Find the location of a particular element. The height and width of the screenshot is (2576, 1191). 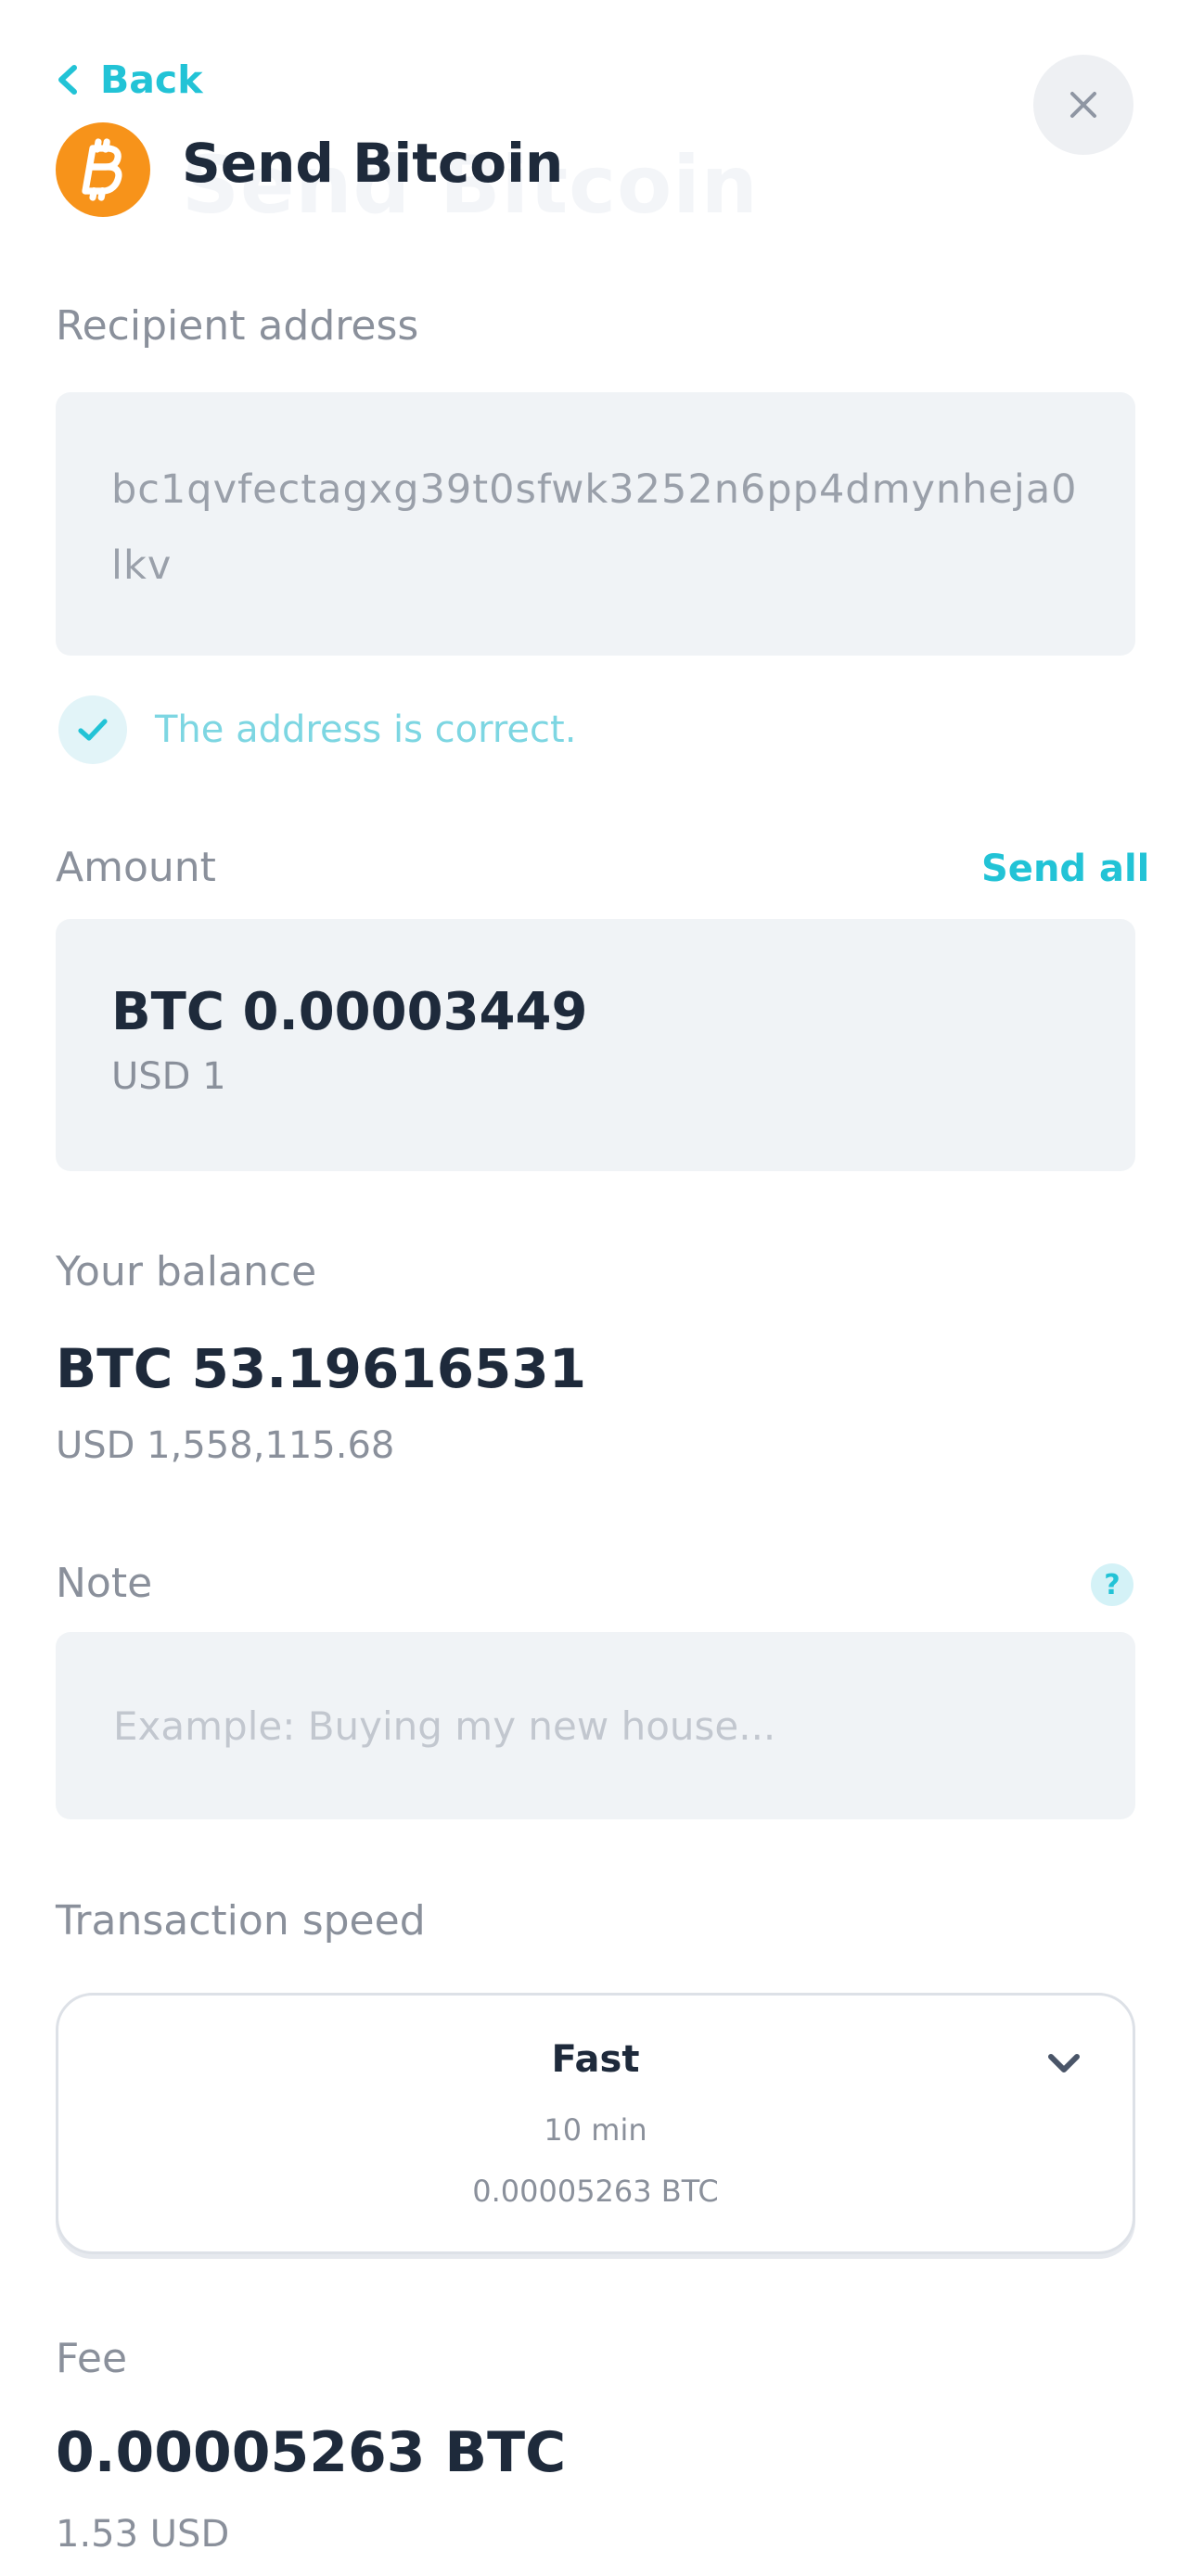

back-button: Back is located at coordinates (129, 80).